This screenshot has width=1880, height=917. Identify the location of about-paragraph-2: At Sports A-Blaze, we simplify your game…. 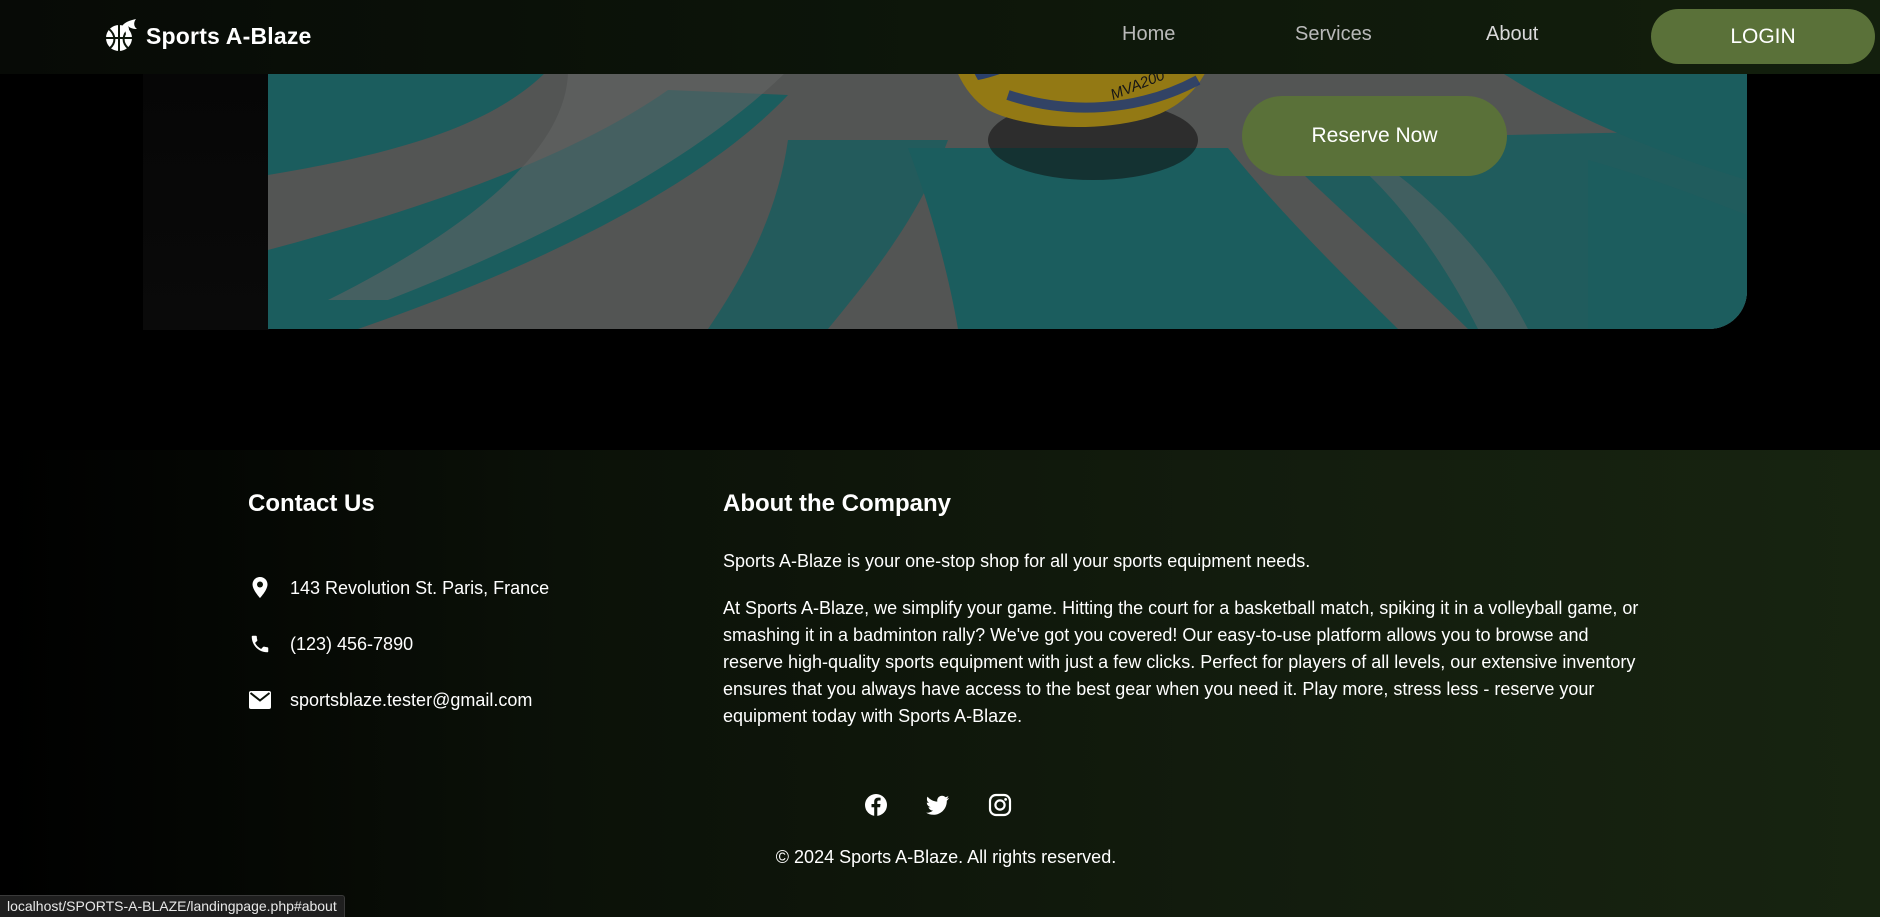
(1181, 662).